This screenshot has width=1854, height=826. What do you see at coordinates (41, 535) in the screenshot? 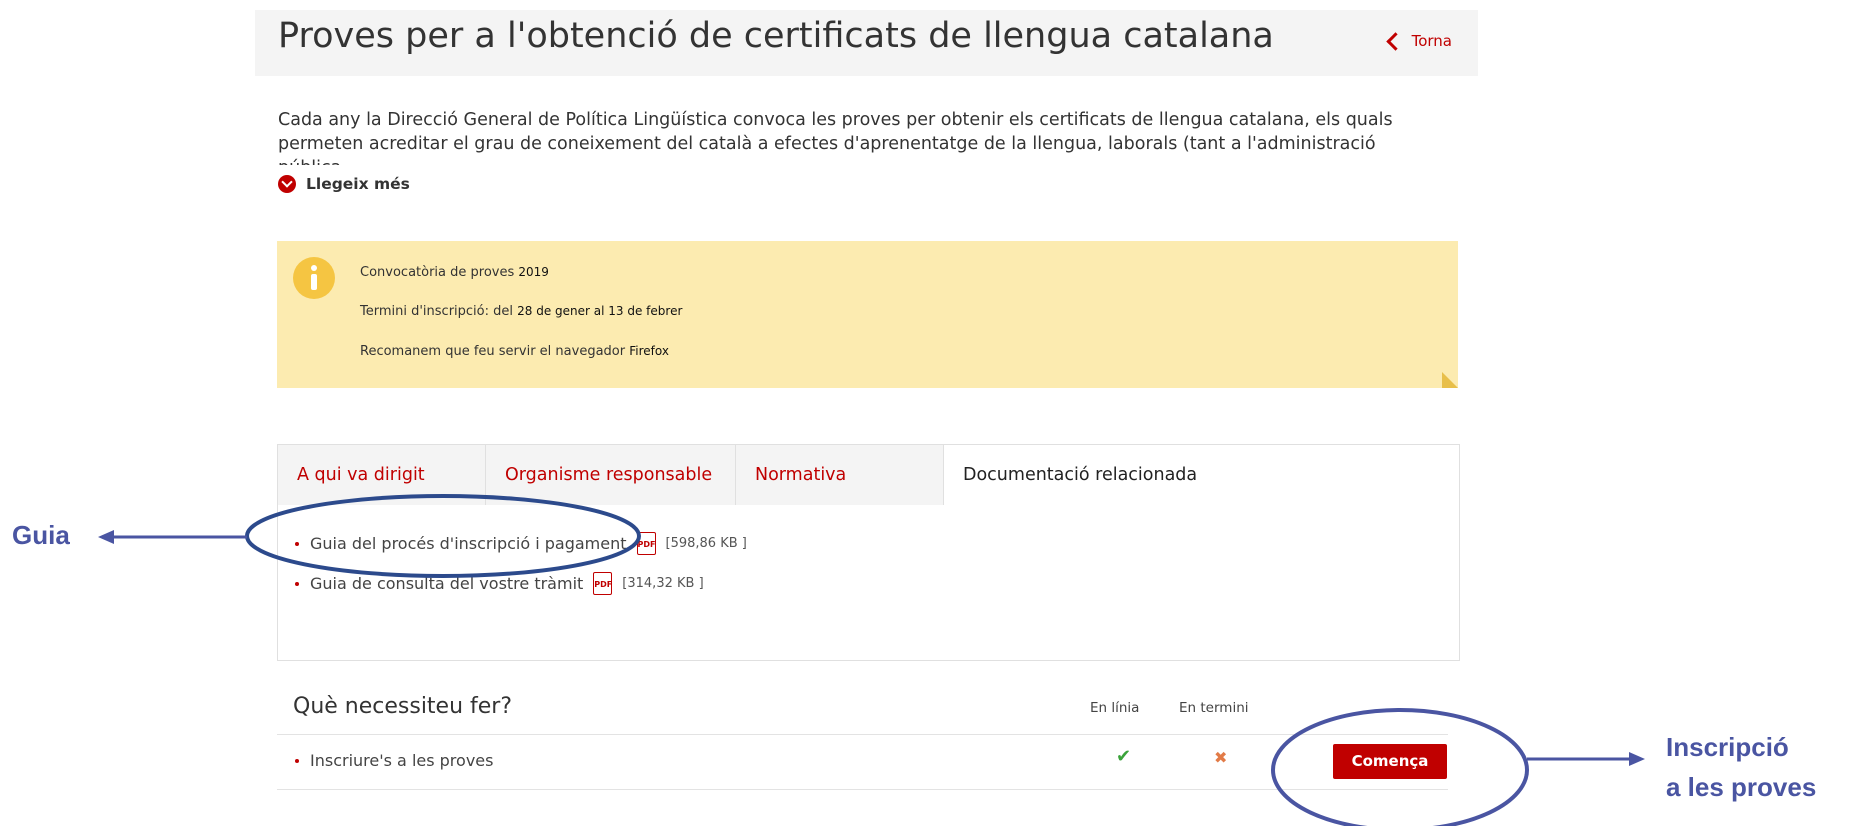
I see `annotation-guide: Guia` at bounding box center [41, 535].